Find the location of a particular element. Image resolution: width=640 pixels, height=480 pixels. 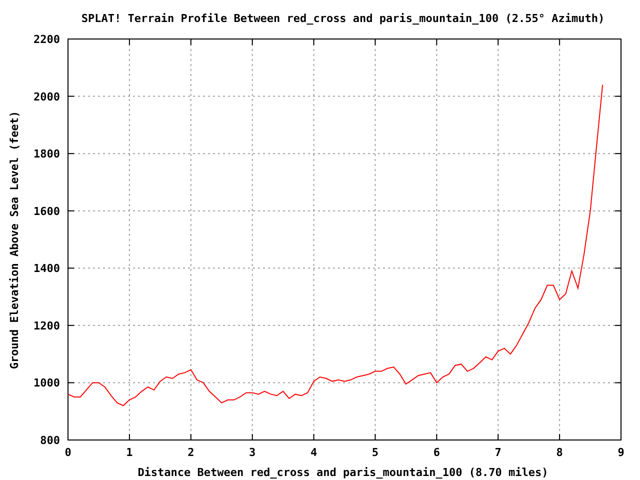

tick-label: 1600 is located at coordinates (47, 211).